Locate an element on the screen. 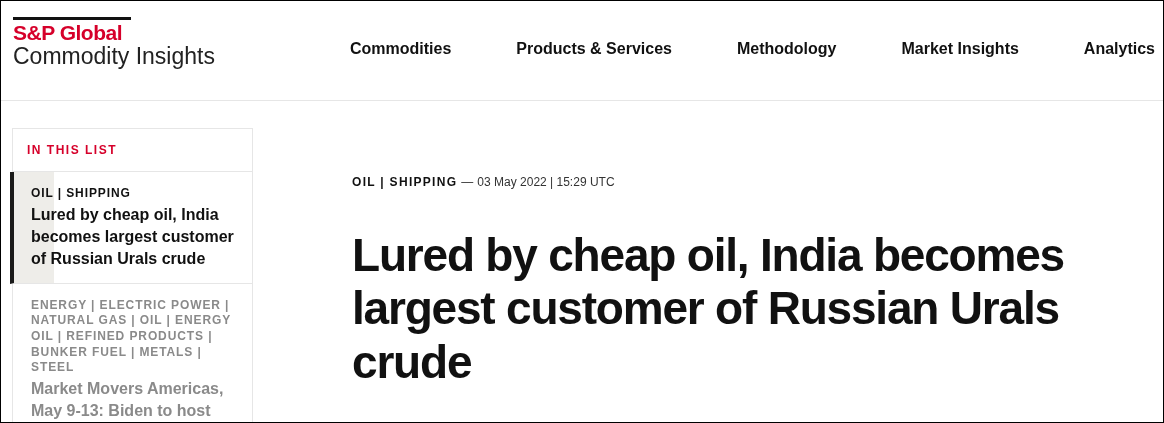 This screenshot has width=1164, height=423. list-item: ENERGY | ELECTRIC POWER | NATURAL GAS | OIL | ENERGY OIL | REFINED PRODUCTS | BUNKER FUEL | METALS | STEEL Market Movers Americas, May 9-13: Biden to host is located at coordinates (131, 352).